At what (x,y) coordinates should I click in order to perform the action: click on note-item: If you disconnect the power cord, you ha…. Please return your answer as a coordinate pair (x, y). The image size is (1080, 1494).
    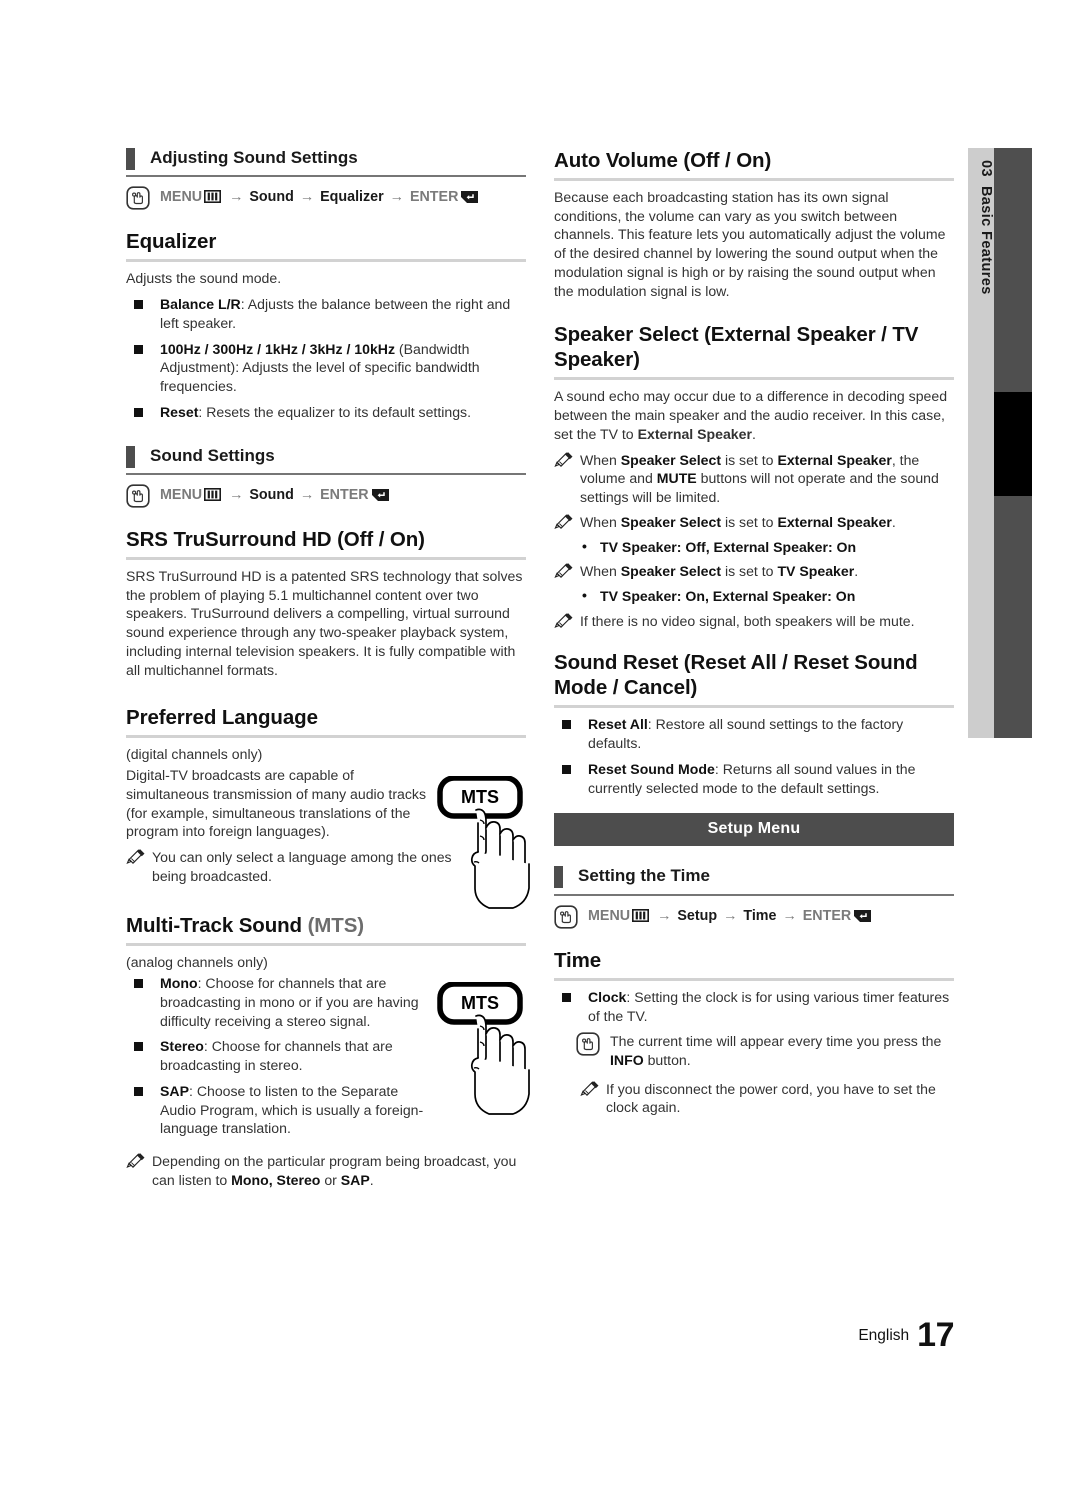
    Looking at the image, I should click on (754, 1098).